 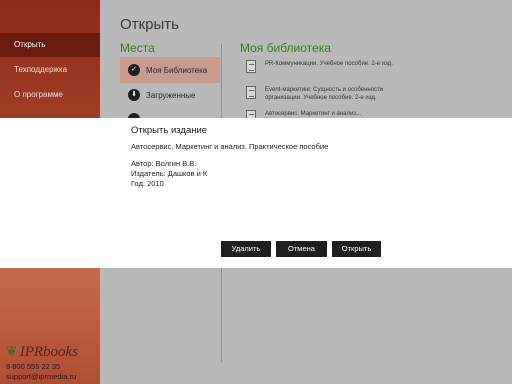 What do you see at coordinates (12, 352) in the screenshot?
I see `leaf-icon: ❦` at bounding box center [12, 352].